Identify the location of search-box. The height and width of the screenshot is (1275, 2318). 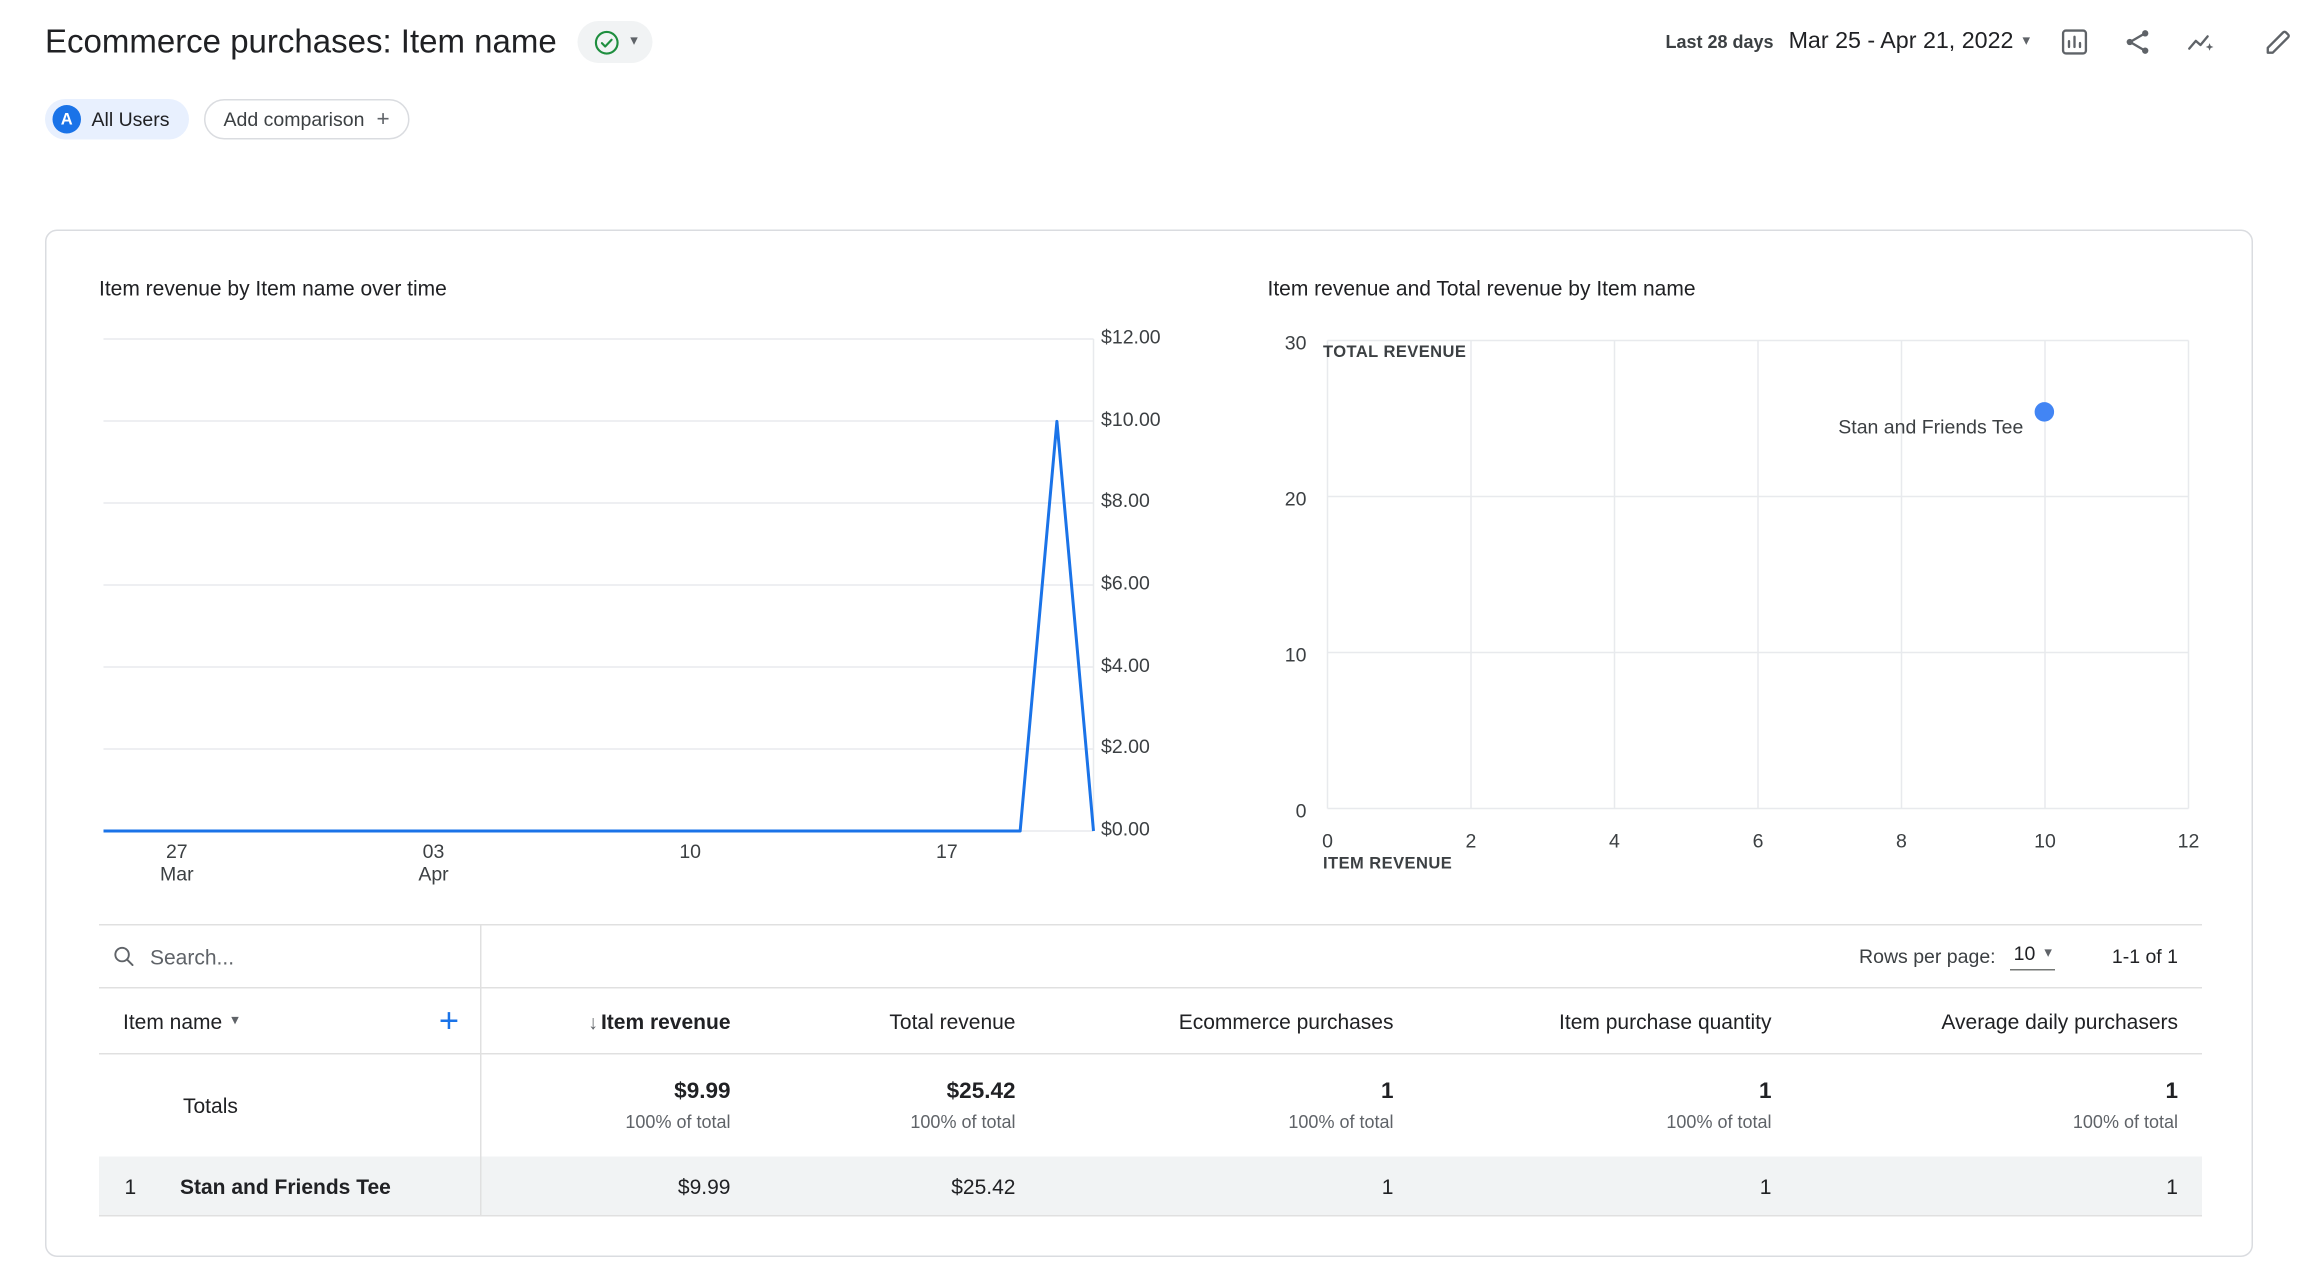
(290, 956).